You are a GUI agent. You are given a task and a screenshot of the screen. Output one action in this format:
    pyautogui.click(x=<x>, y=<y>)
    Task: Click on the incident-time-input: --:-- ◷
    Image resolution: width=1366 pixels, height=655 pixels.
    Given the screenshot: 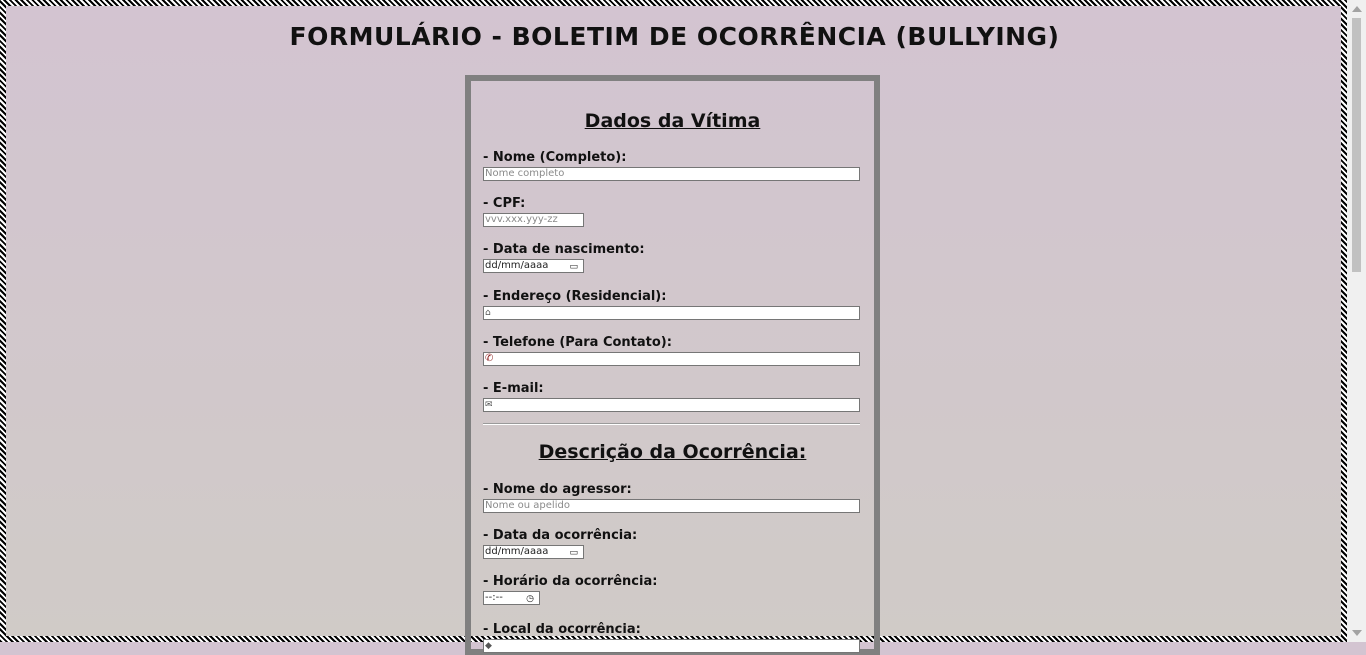 What is the action you would take?
    pyautogui.click(x=511, y=598)
    